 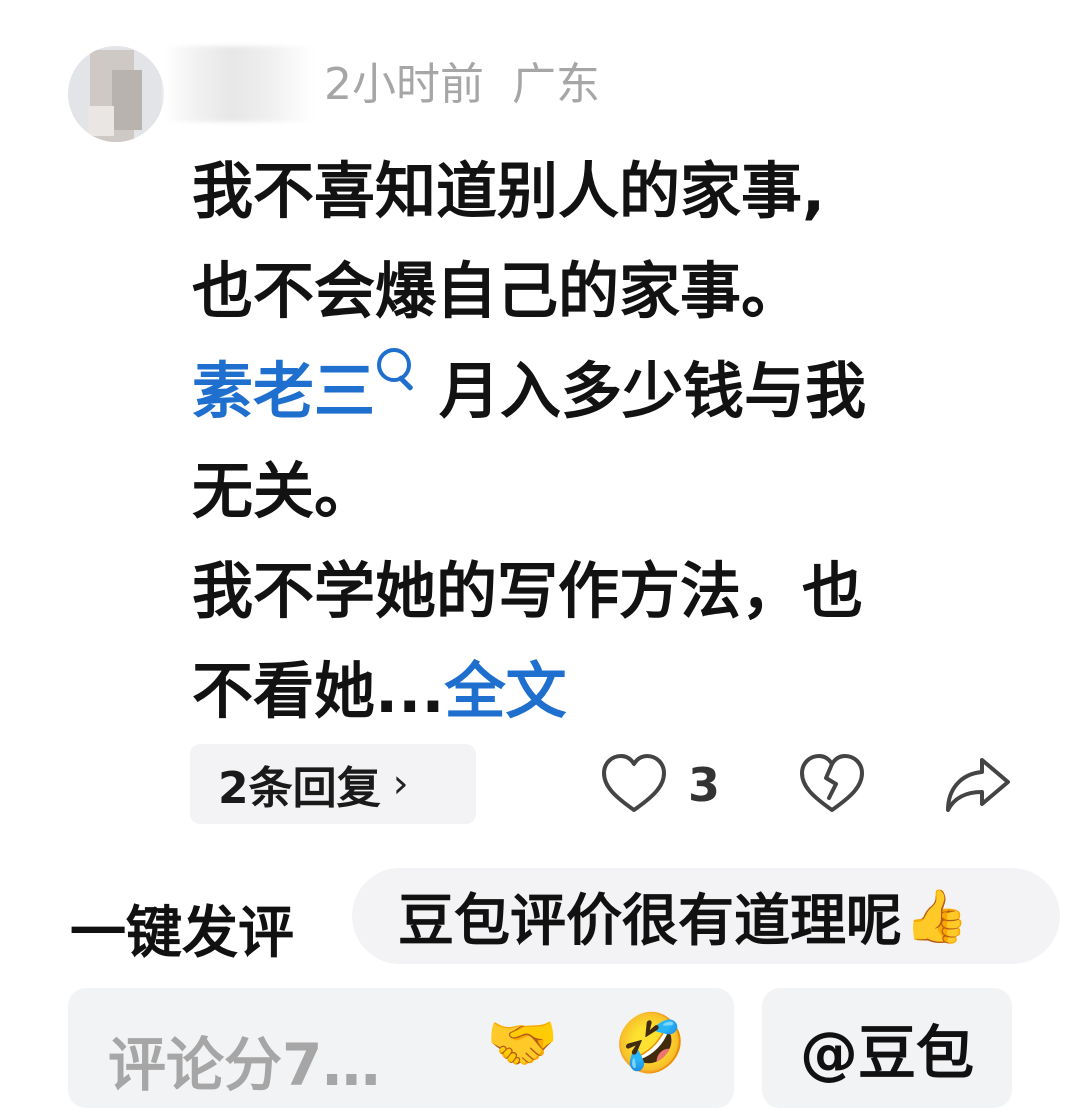 I want to click on broken-heart-icon, so click(x=832, y=784).